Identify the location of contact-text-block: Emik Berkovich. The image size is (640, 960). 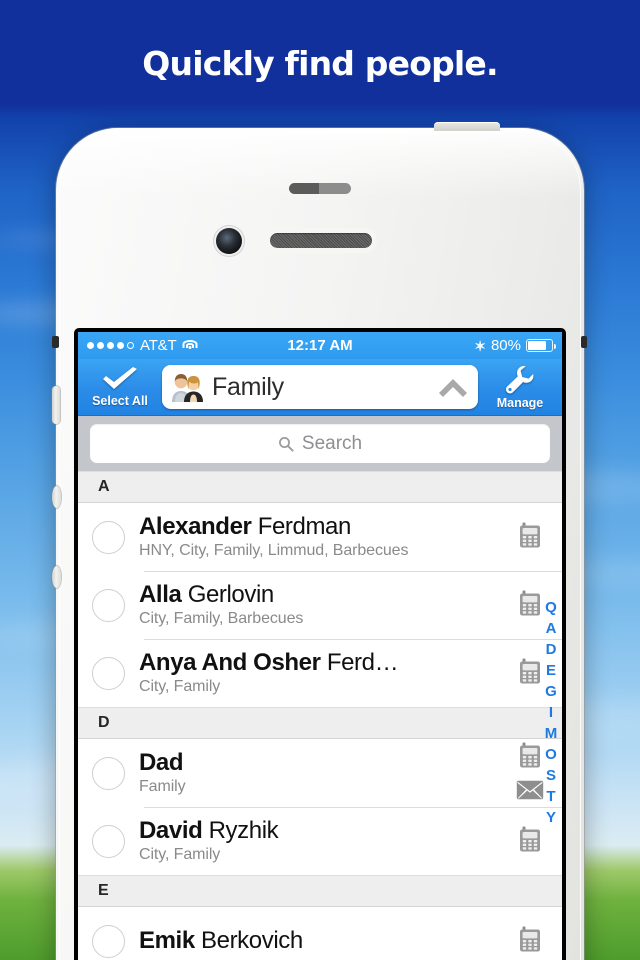
(322, 941).